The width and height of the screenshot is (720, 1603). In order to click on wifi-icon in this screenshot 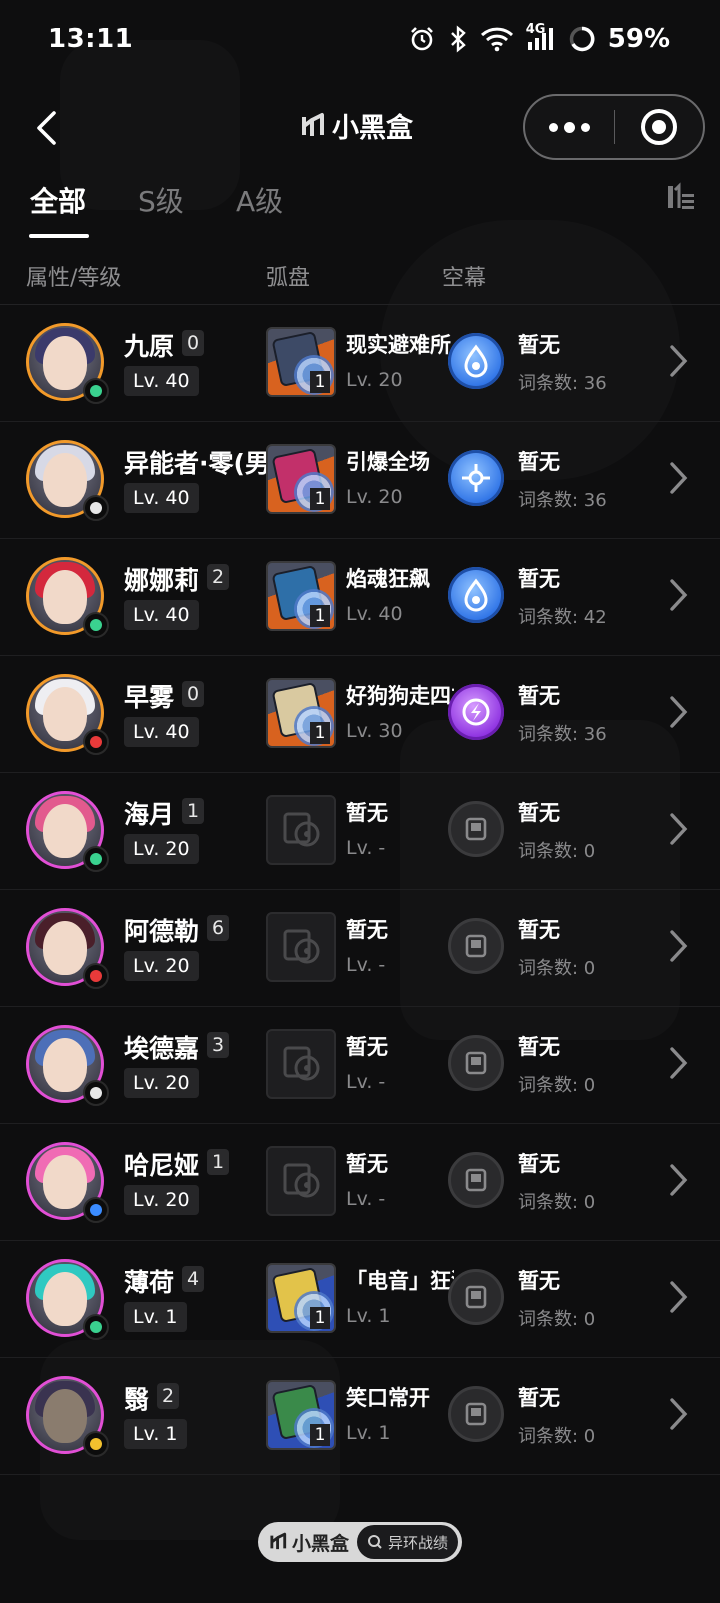, I will do `click(496, 39)`.